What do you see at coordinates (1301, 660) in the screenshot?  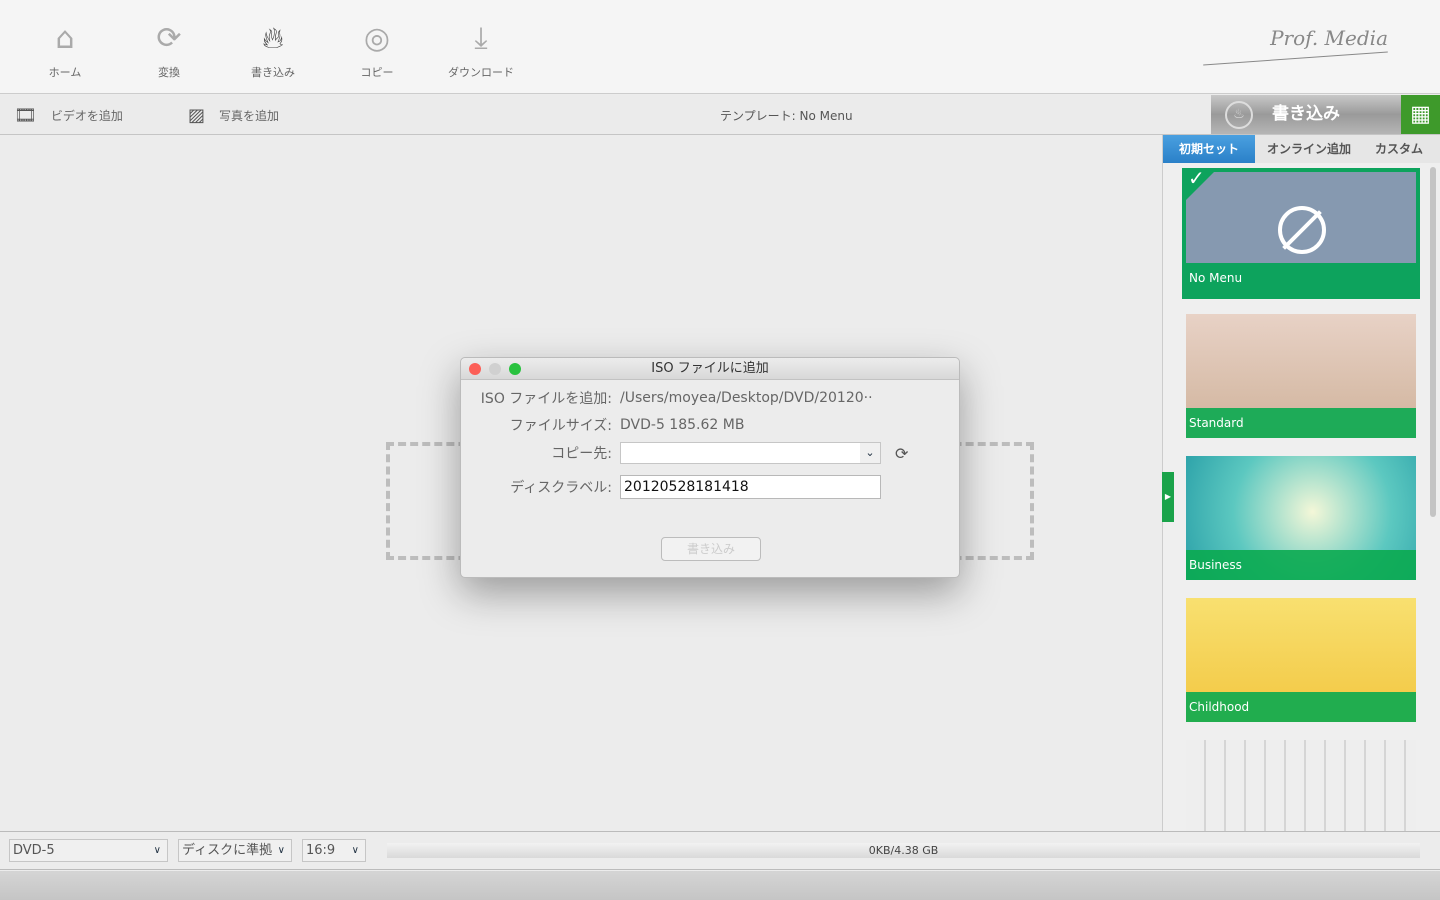 I see `template-childhood: Childhood` at bounding box center [1301, 660].